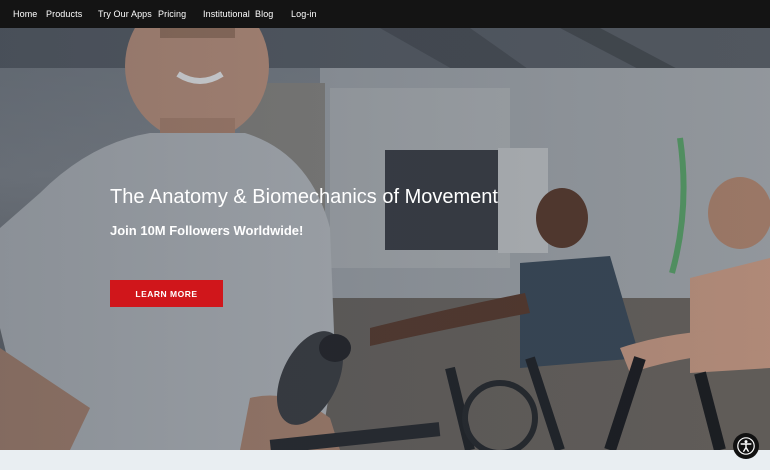  I want to click on learn-more-button: LEARN MORE, so click(166, 293).